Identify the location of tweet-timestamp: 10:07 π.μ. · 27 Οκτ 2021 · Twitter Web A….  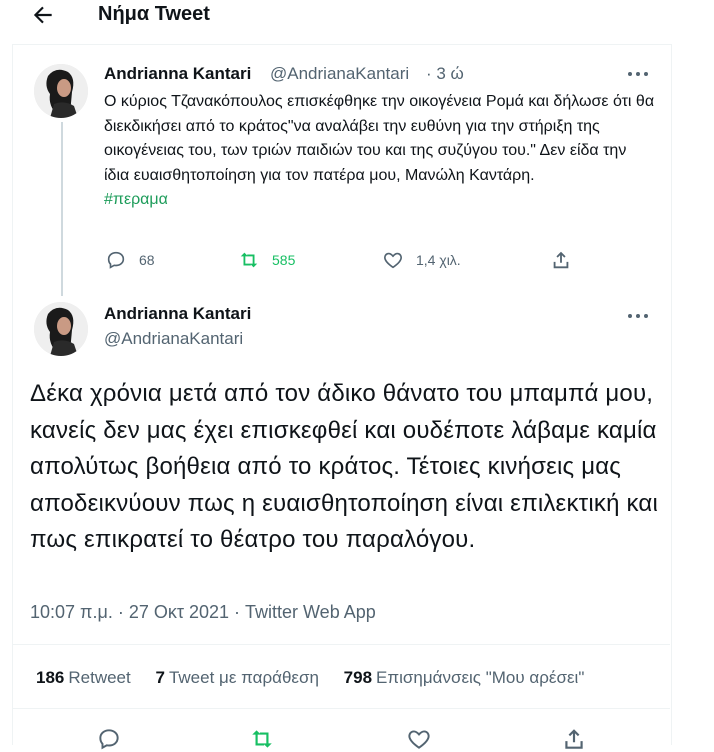
(203, 612).